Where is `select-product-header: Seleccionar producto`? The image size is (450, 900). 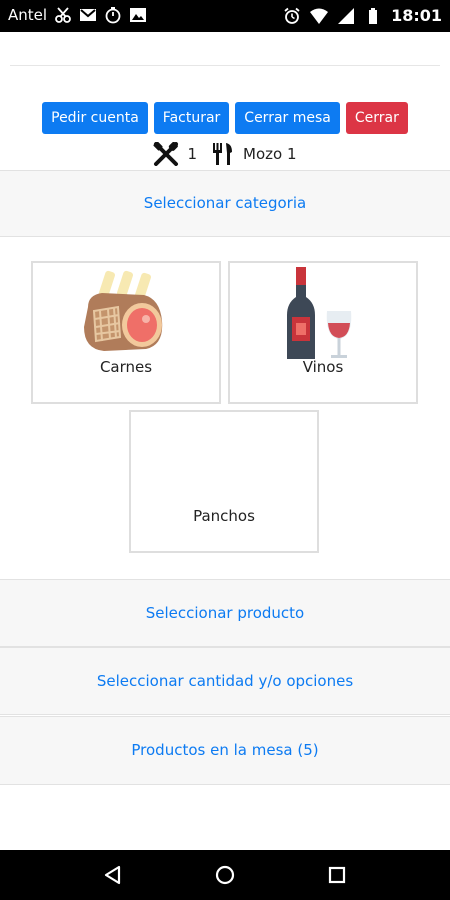
select-product-header: Seleccionar producto is located at coordinates (225, 613).